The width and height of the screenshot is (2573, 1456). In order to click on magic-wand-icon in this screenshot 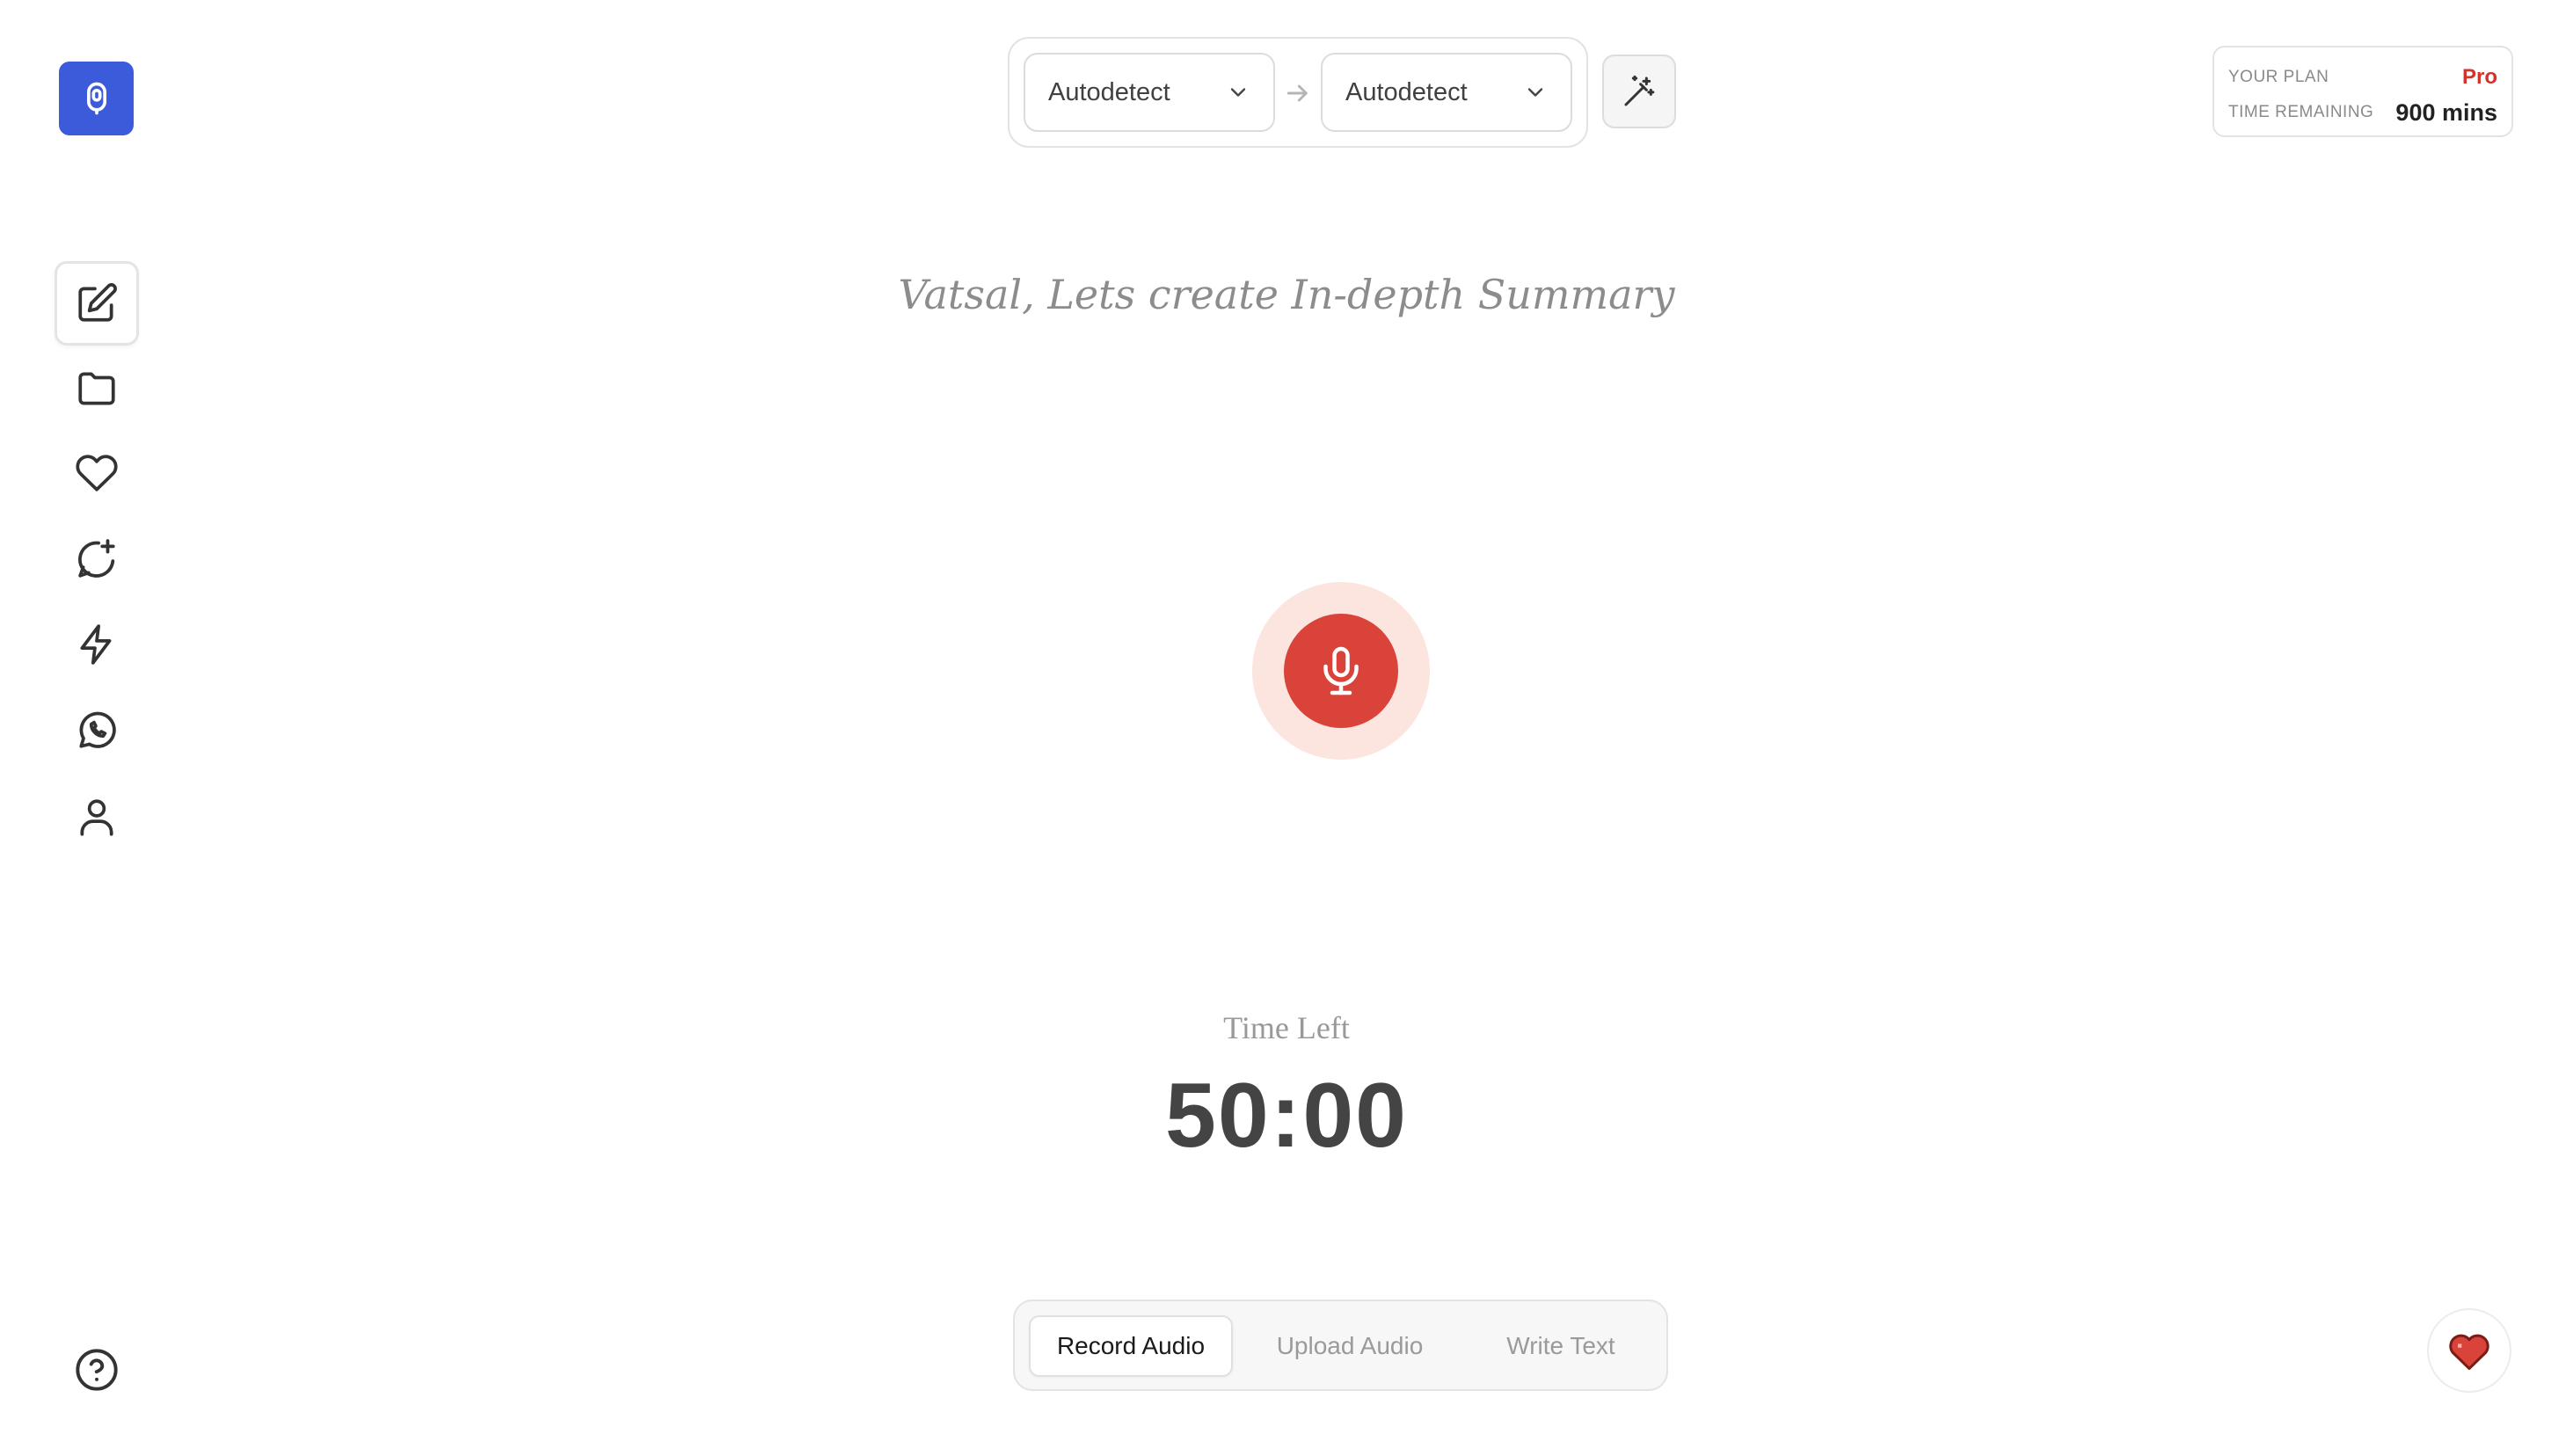, I will do `click(1640, 90)`.